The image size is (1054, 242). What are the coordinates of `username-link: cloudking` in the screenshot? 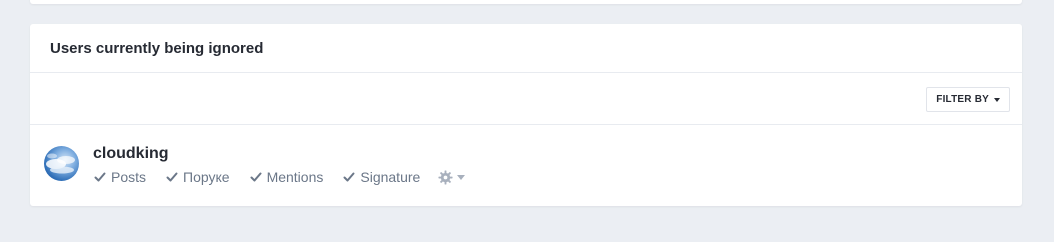 It's located at (131, 154).